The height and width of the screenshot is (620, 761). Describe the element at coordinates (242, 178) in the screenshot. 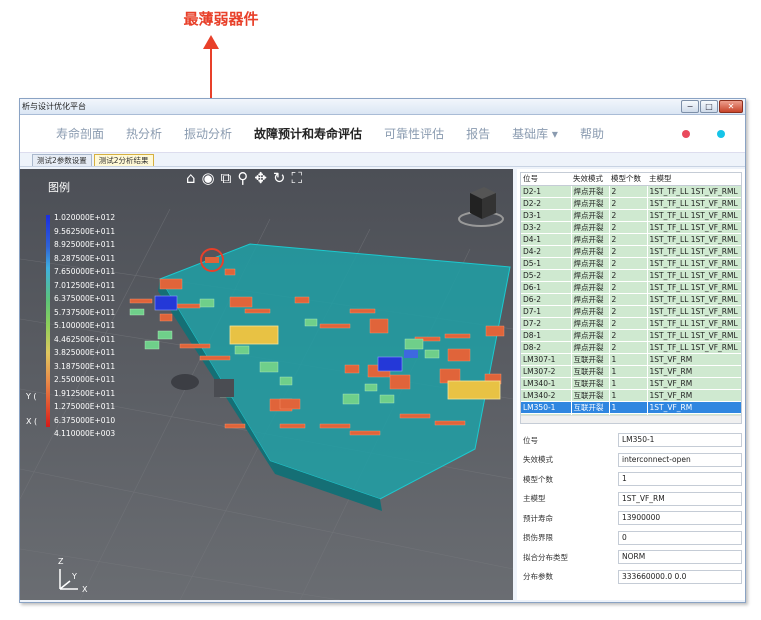

I see `zoom-icon: ⚲` at that location.